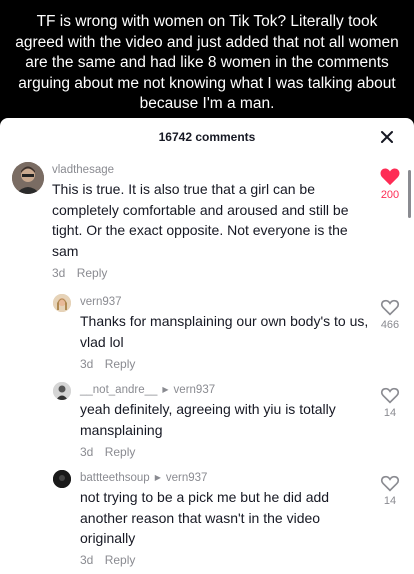 The width and height of the screenshot is (414, 574). I want to click on comment-username: vern937, so click(101, 302).